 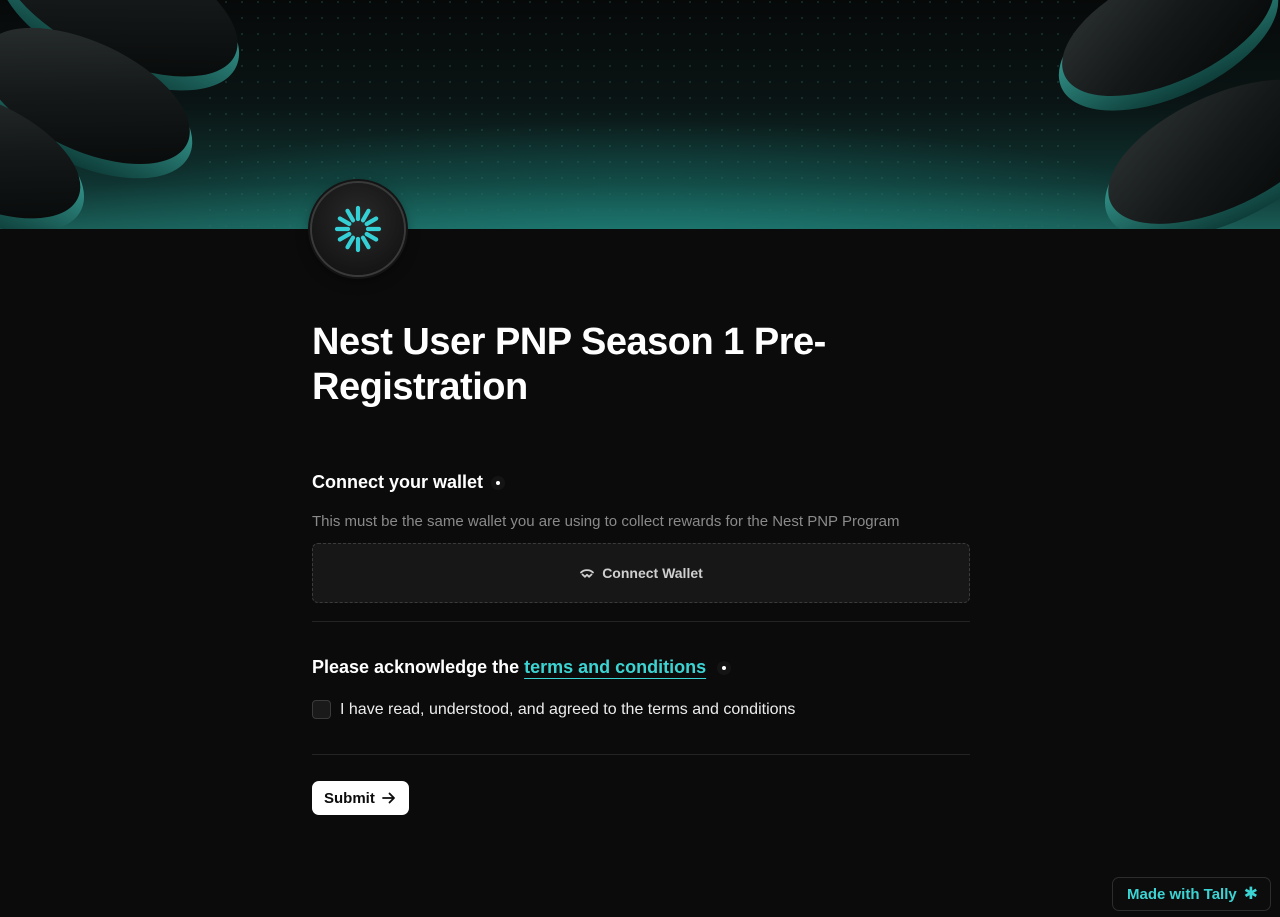 I want to click on badge-label: Made with Tally, so click(x=1182, y=894).